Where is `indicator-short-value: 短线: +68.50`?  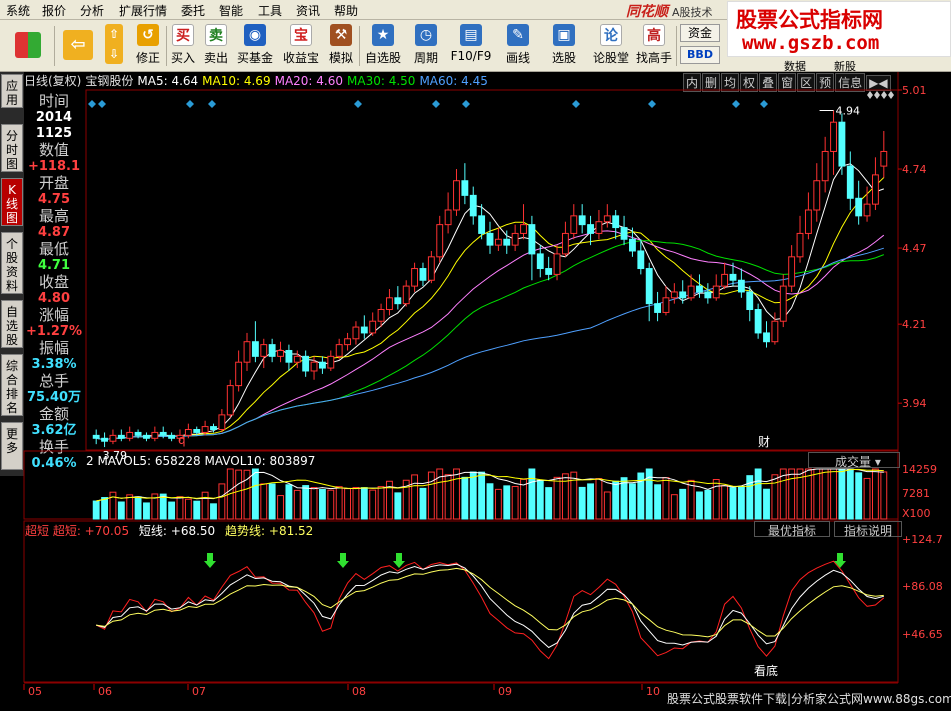 indicator-short-value: 短线: +68.50 is located at coordinates (177, 531).